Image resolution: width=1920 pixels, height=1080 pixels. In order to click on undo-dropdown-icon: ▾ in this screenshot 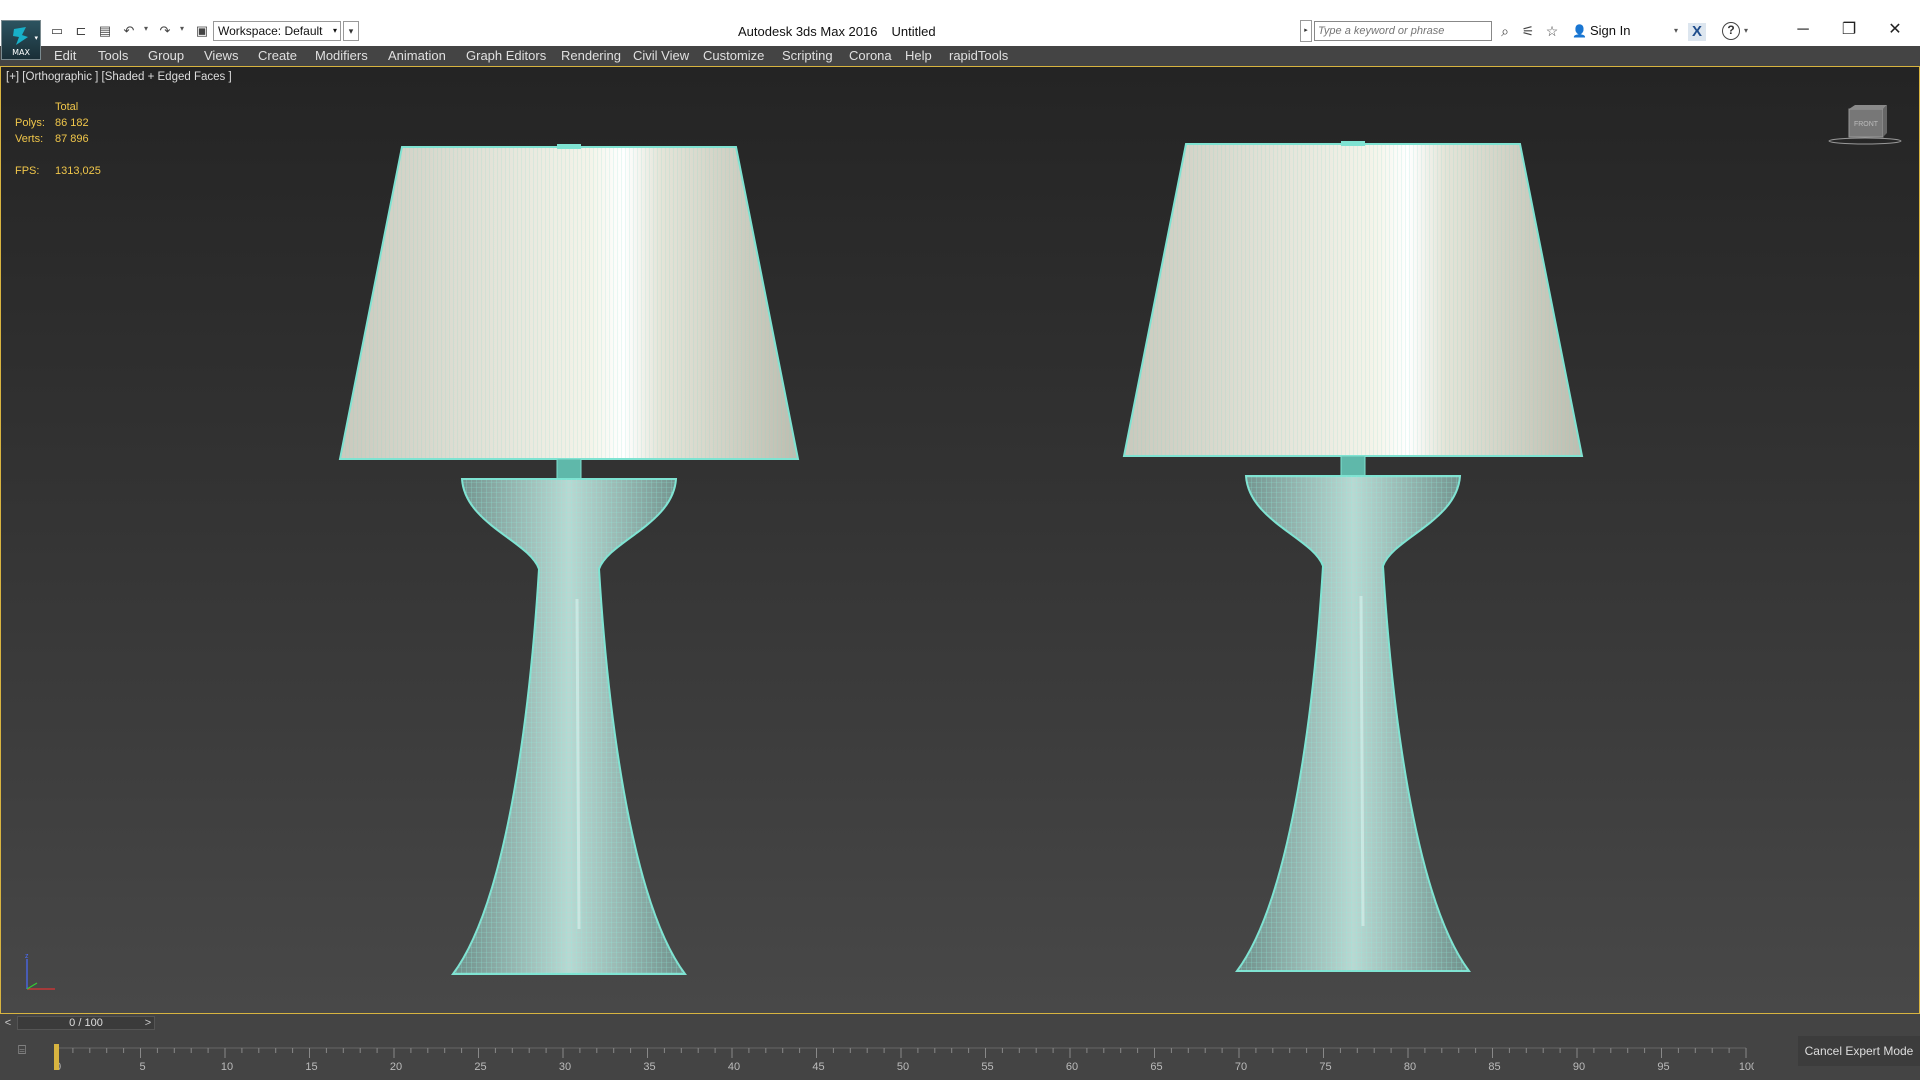, I will do `click(146, 28)`.